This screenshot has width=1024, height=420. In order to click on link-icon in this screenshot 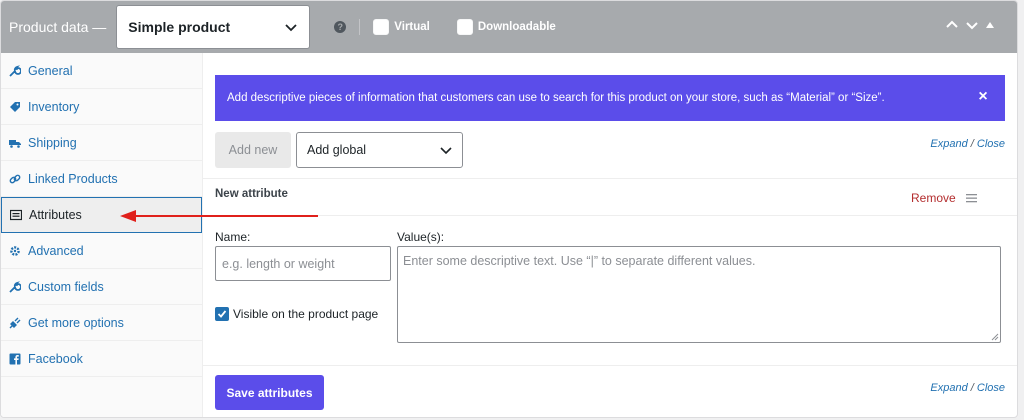, I will do `click(15, 179)`.